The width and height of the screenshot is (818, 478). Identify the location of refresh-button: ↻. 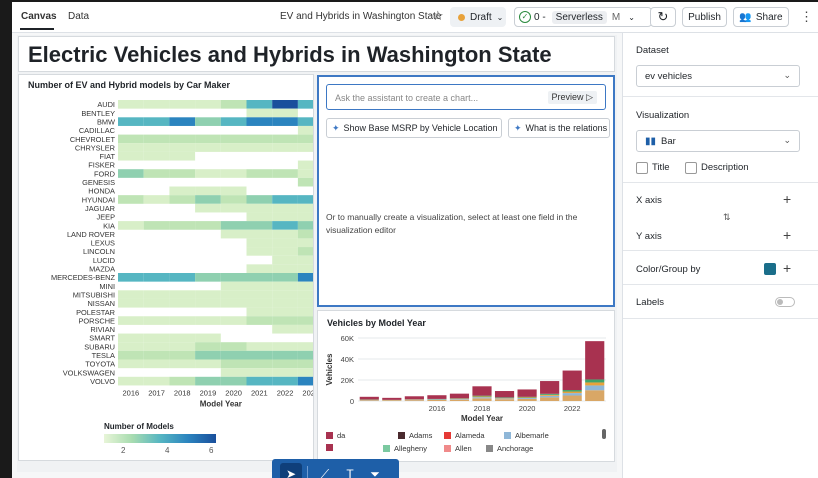
(663, 17).